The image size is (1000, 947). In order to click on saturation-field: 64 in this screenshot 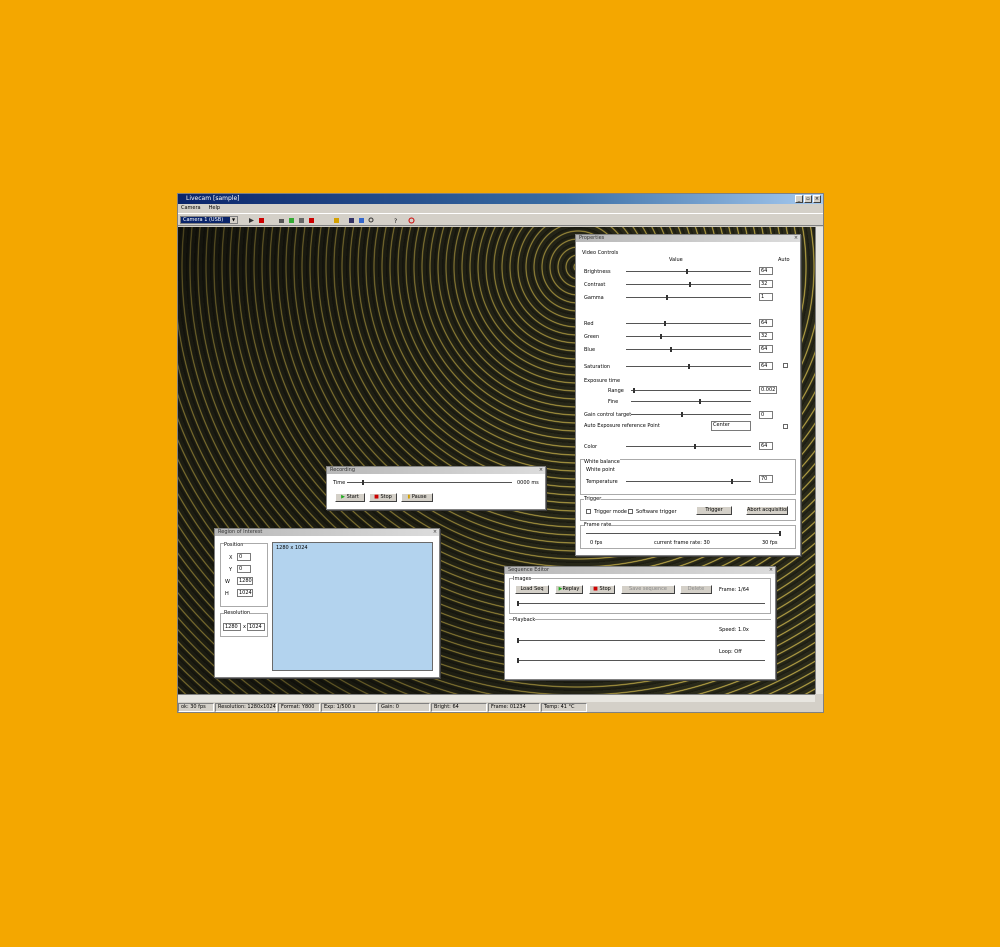, I will do `click(766, 366)`.